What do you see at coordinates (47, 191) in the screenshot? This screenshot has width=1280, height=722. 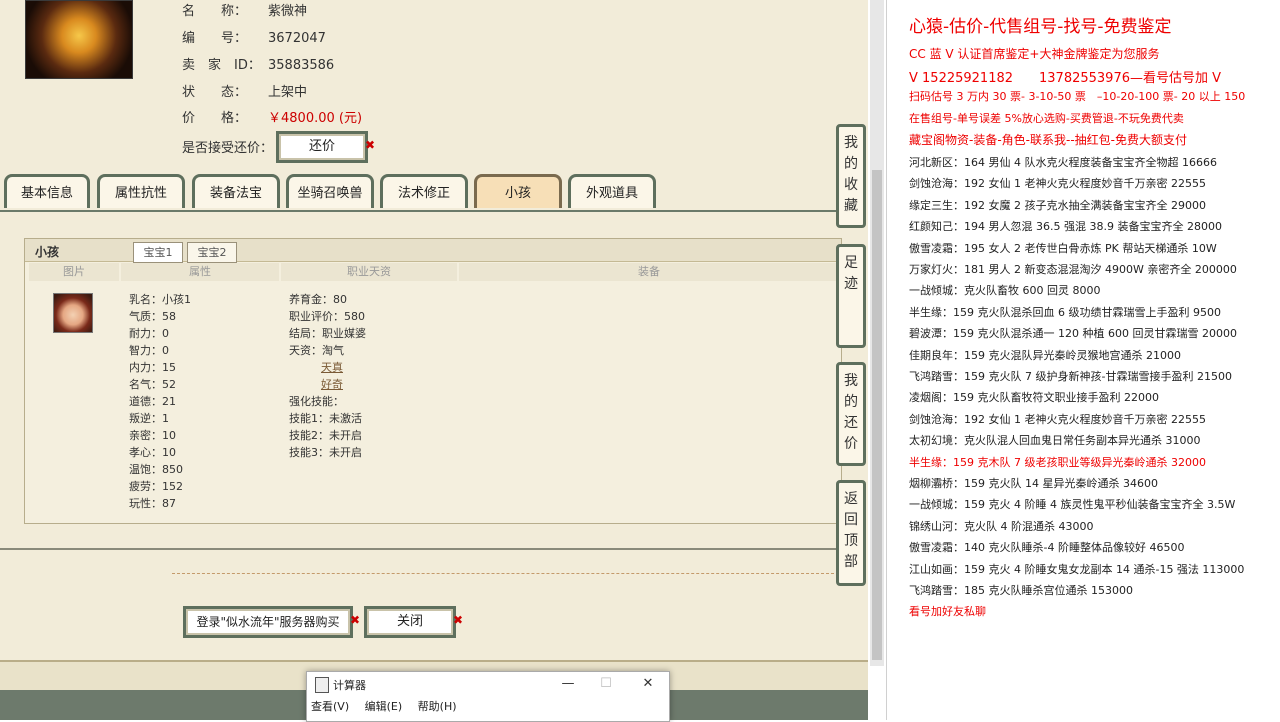 I see `tab-basic-info: 基本信息` at bounding box center [47, 191].